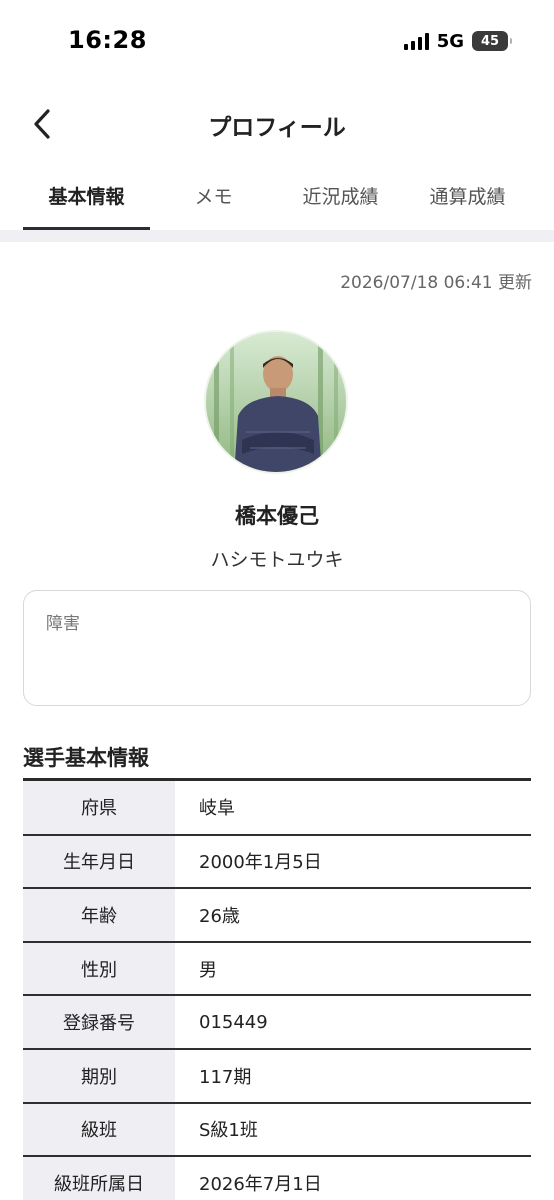  I want to click on tab-label: 近況成績, so click(340, 196).